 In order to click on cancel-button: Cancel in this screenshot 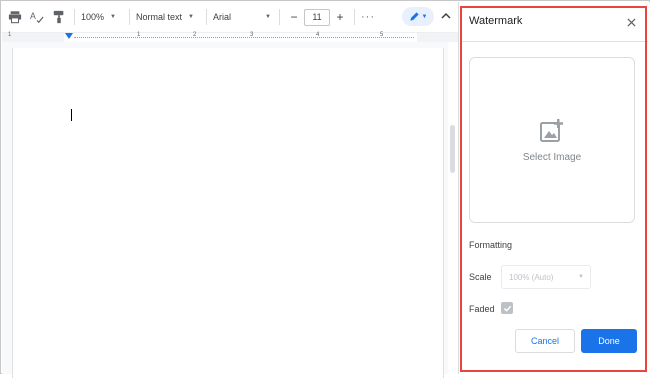, I will do `click(545, 341)`.